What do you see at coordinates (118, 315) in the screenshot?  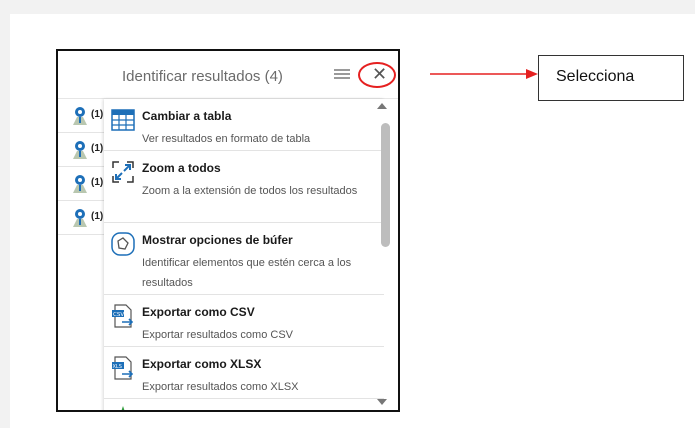 I see `svg-text: CSV` at bounding box center [118, 315].